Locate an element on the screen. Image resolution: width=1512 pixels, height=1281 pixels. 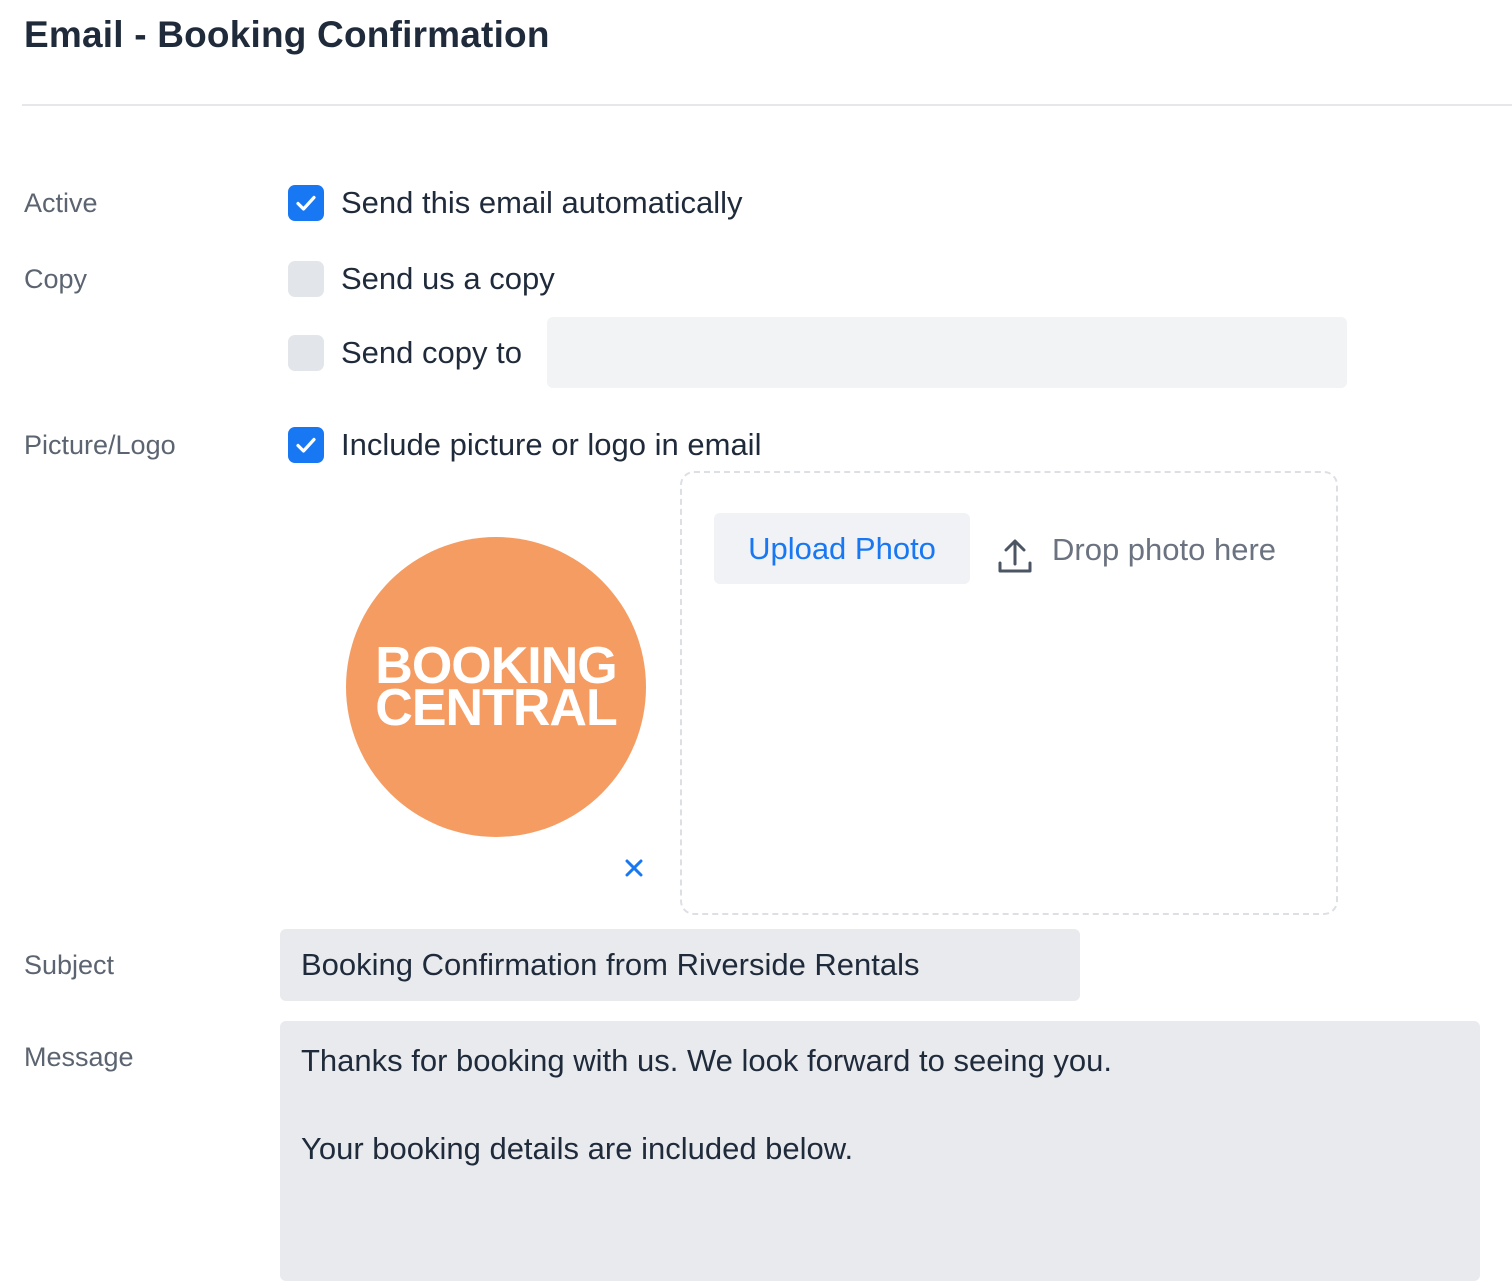
active-checkbox-label: Send this email automatically is located at coordinates (541, 203).